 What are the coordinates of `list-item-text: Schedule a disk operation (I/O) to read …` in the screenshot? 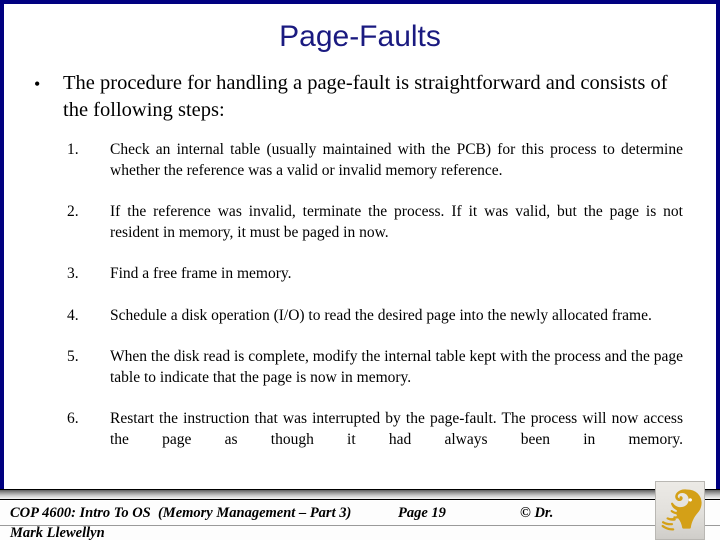 It's located at (381, 315).